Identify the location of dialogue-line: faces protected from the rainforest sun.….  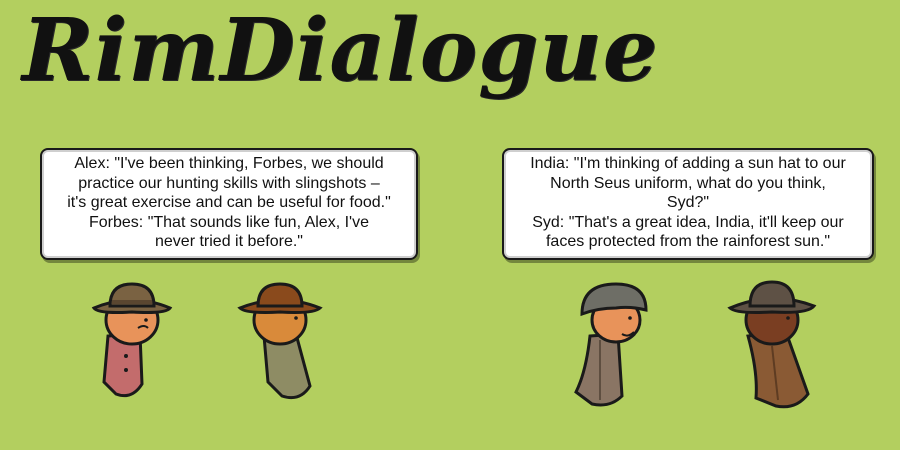
(688, 241).